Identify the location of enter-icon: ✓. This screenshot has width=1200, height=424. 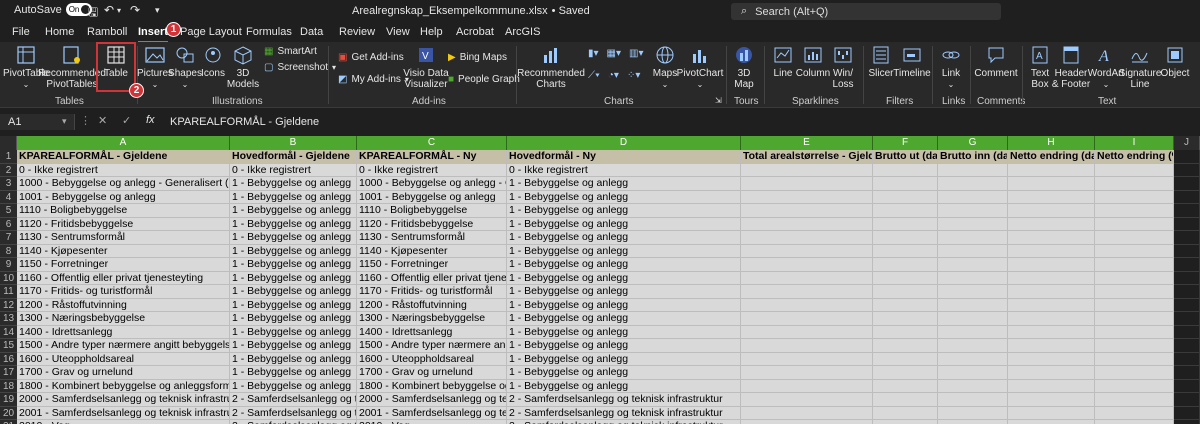
(126, 120).